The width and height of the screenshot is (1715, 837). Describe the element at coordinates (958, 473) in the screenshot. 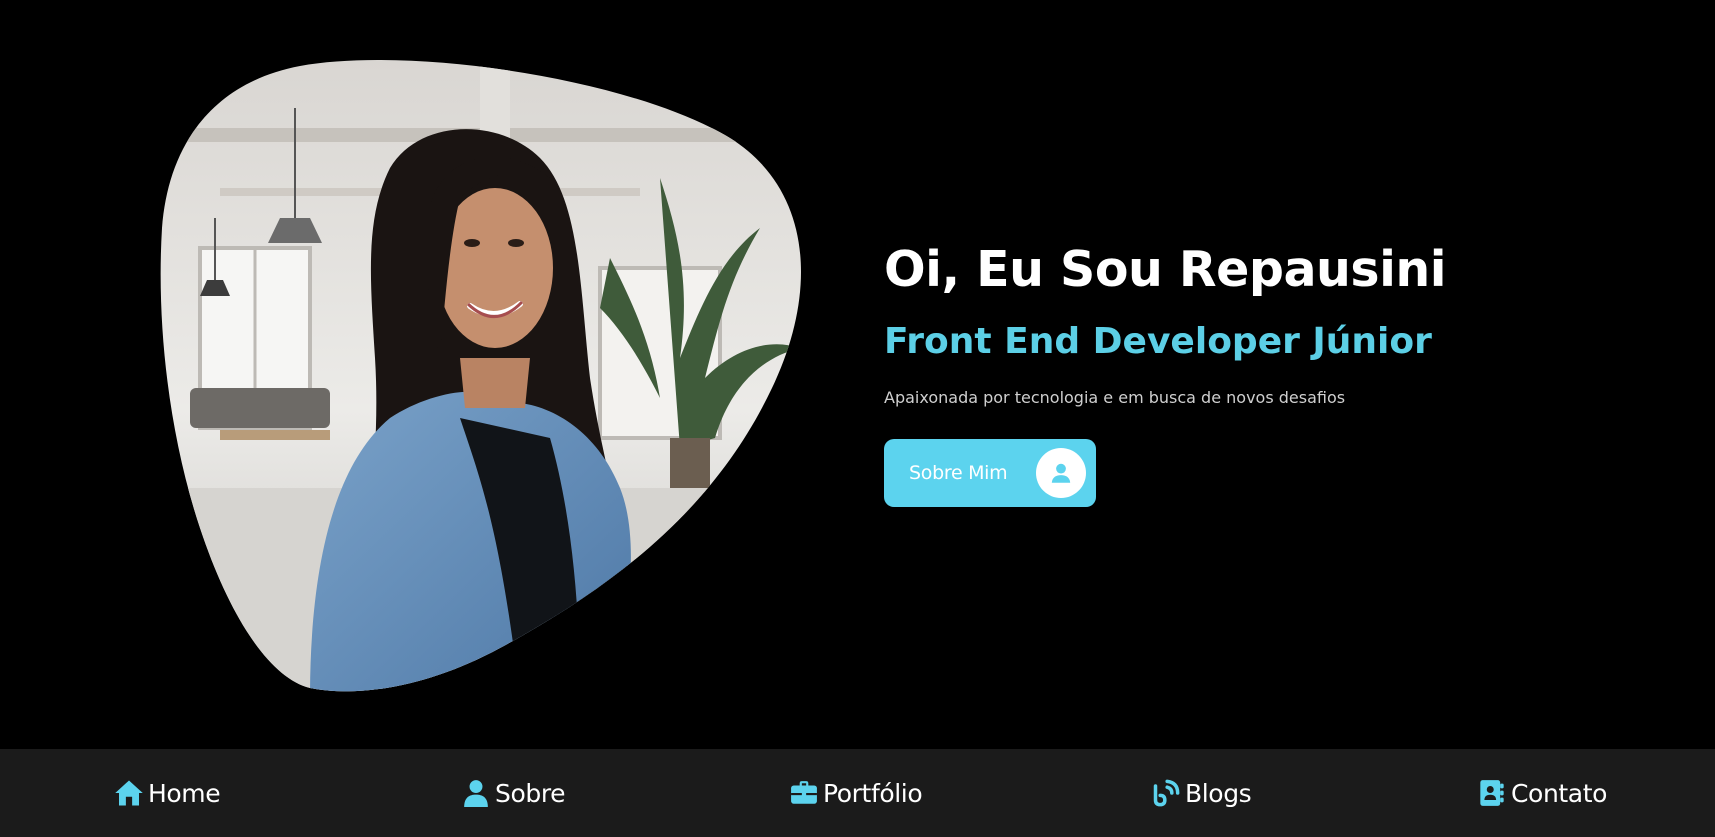

I see `about-me-button-label: Sobre Mim` at that location.